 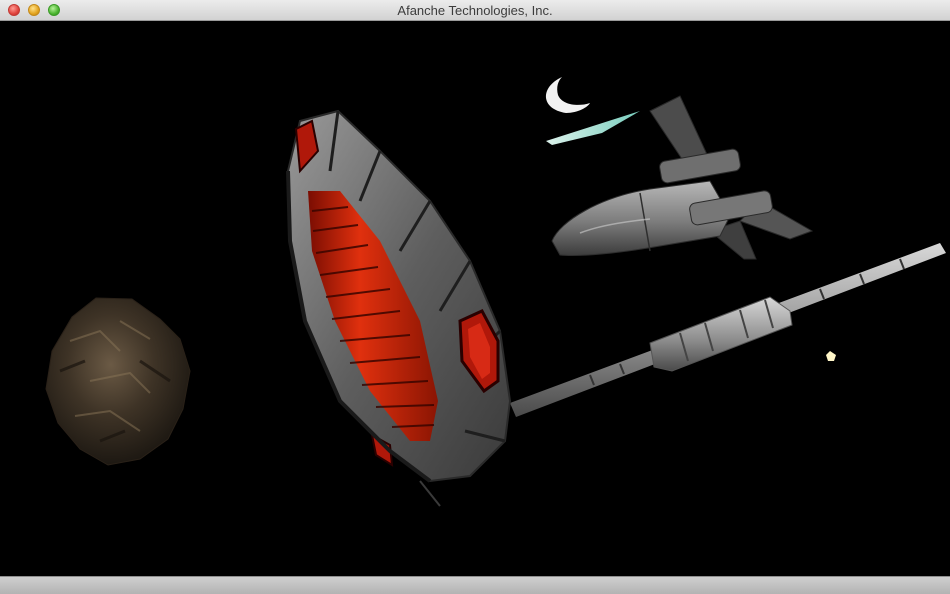 I want to click on star, so click(x=831, y=356).